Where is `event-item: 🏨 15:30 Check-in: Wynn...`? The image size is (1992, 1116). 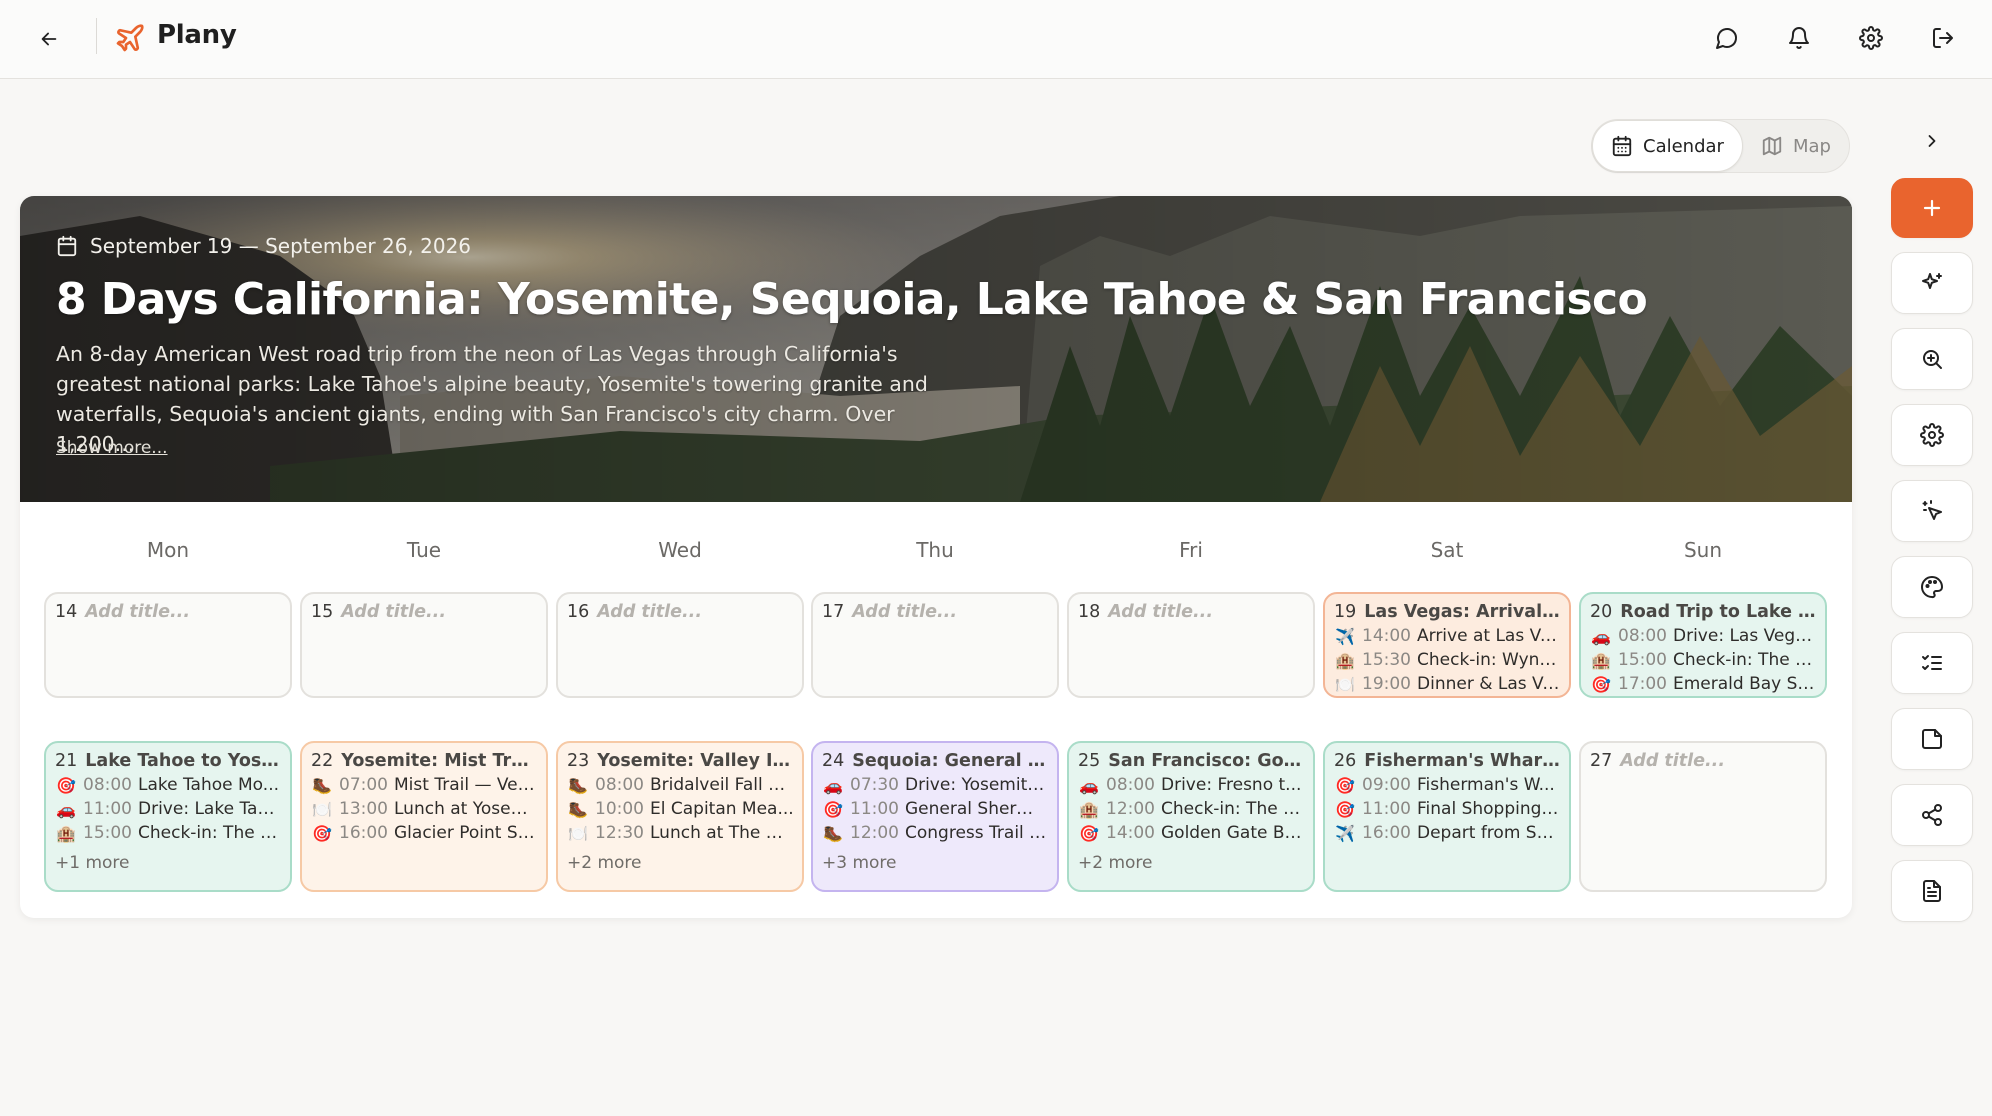 event-item: 🏨 15:30 Check-in: Wynn... is located at coordinates (1447, 660).